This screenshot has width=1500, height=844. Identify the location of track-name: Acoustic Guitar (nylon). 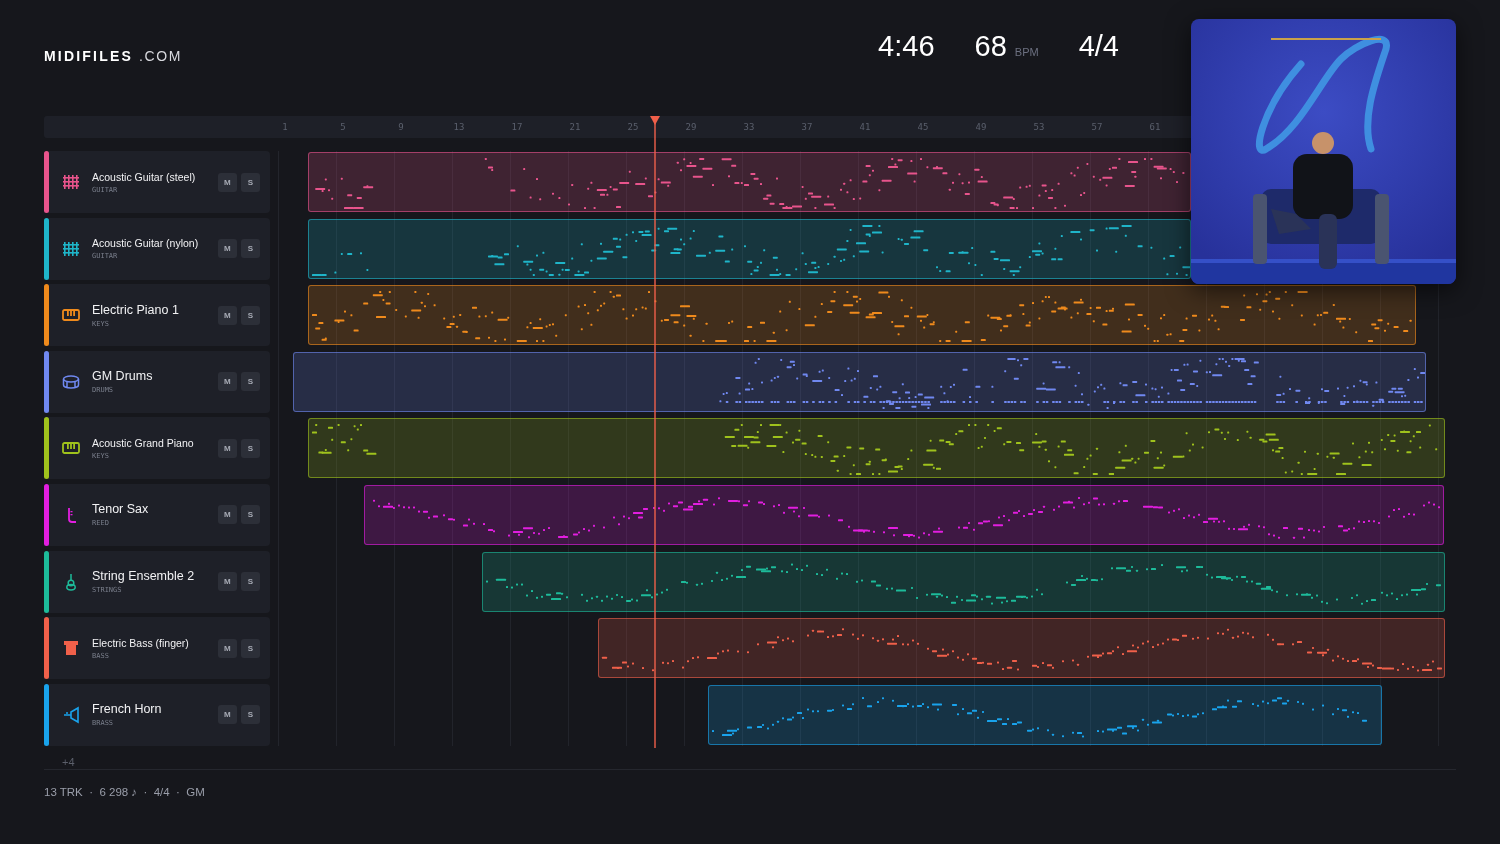
(146, 243).